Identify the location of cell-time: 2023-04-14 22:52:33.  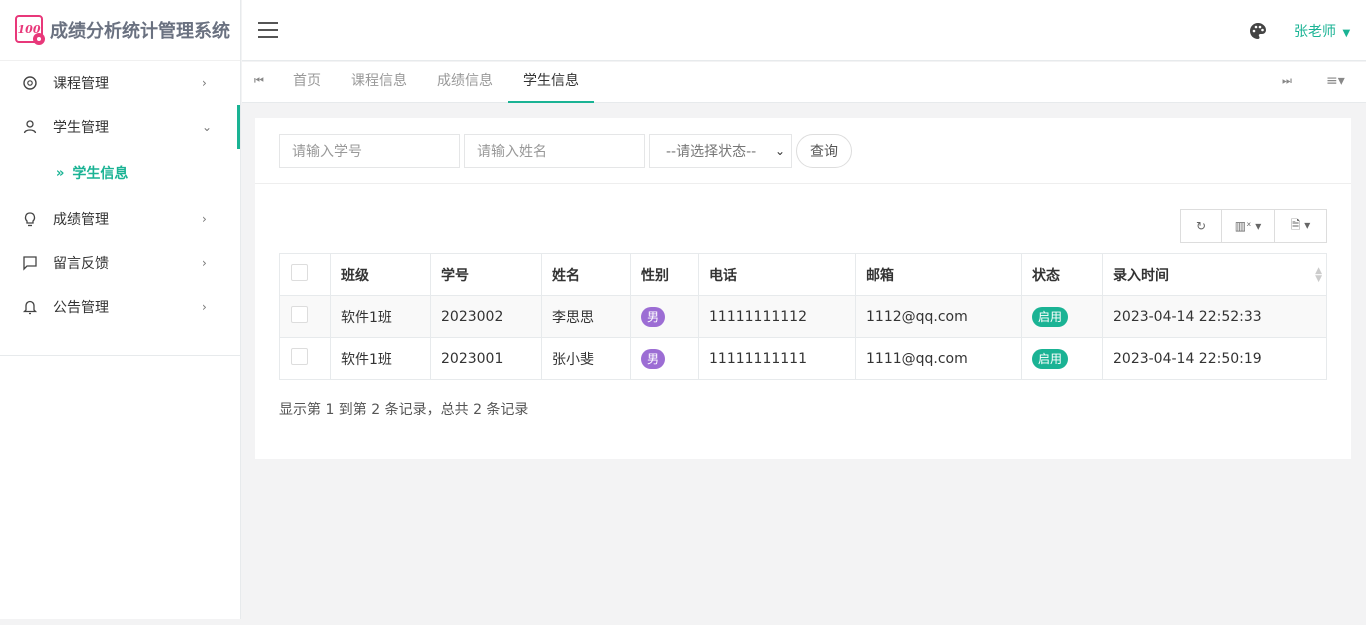
(1214, 316).